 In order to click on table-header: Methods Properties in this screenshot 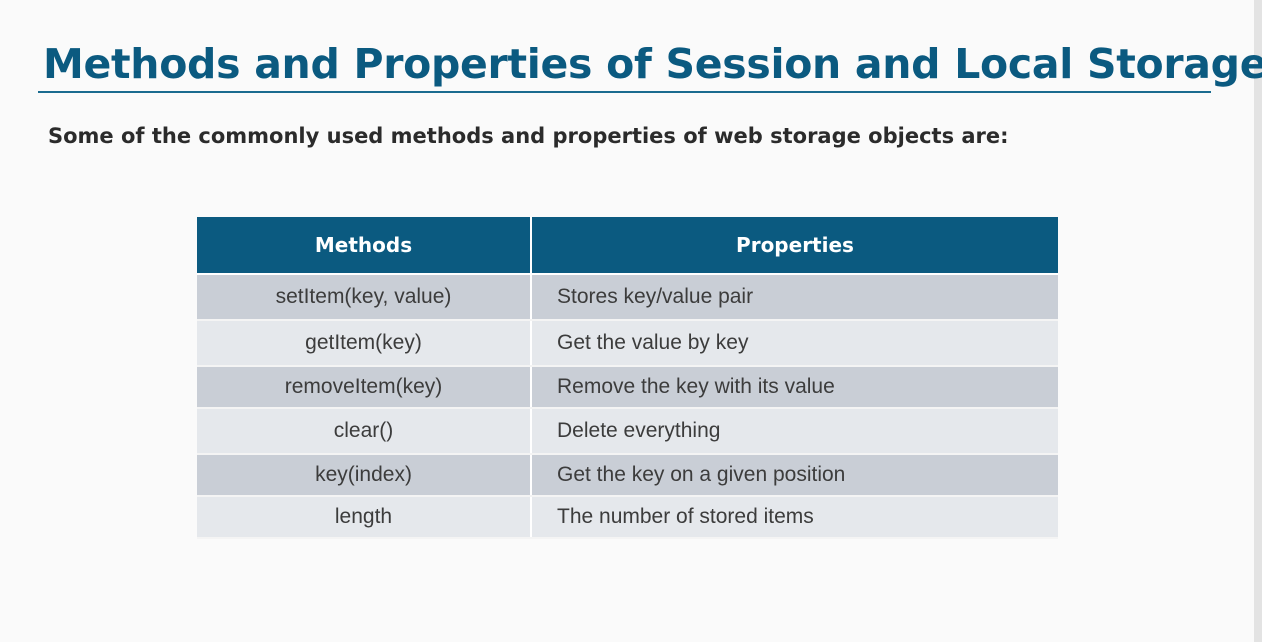, I will do `click(627, 246)`.